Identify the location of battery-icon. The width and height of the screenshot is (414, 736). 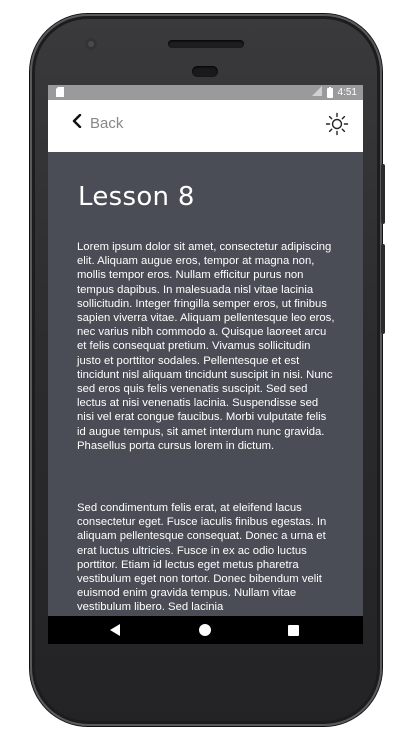
(329, 92).